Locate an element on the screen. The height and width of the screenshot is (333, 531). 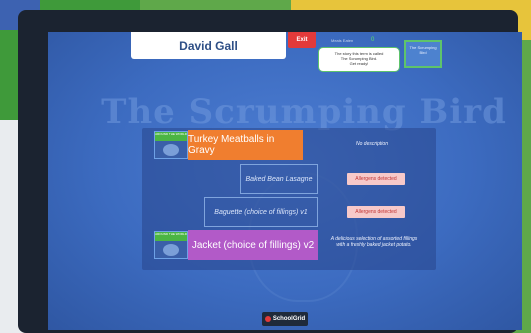
menu-item-baguette: Baguette (choice of fillings) v1 is located at coordinates (261, 212).